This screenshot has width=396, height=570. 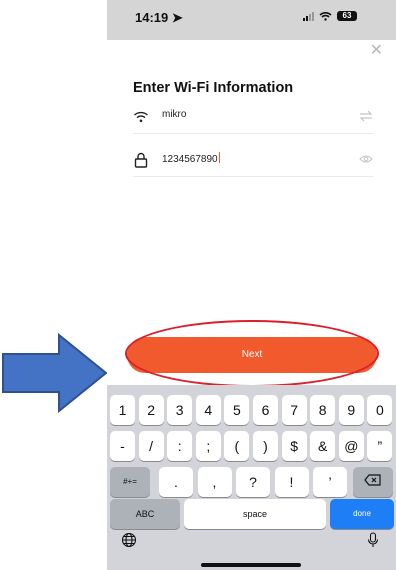 I want to click on key-9: 0, so click(x=380, y=410).